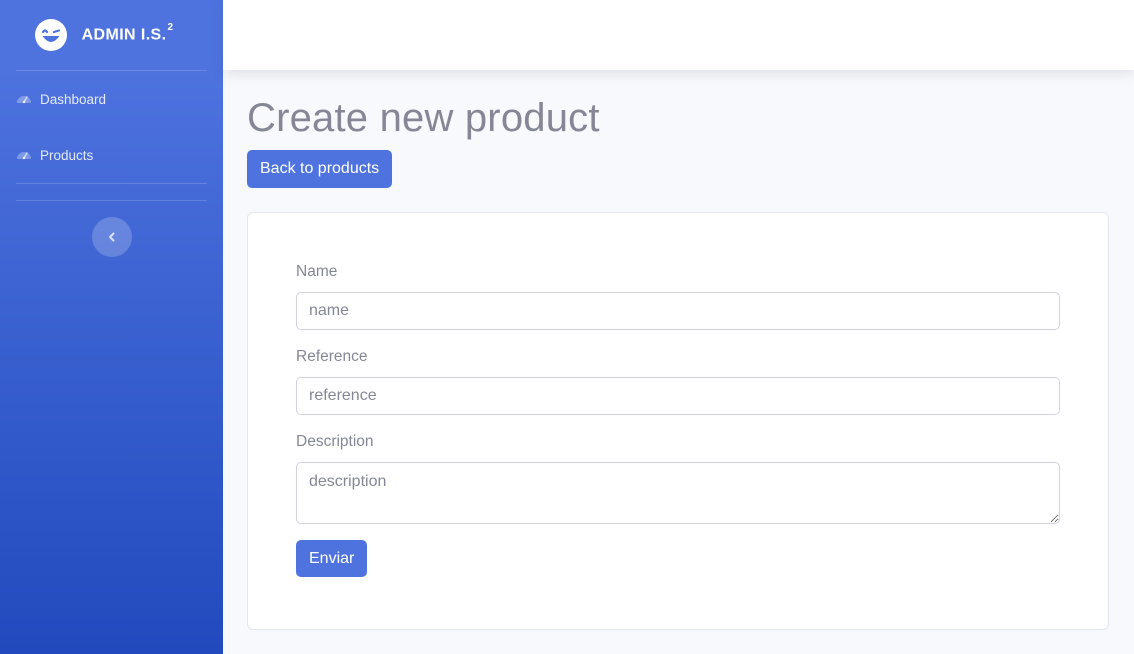  Describe the element at coordinates (50, 35) in the screenshot. I see `laugh-wink-icon` at that location.